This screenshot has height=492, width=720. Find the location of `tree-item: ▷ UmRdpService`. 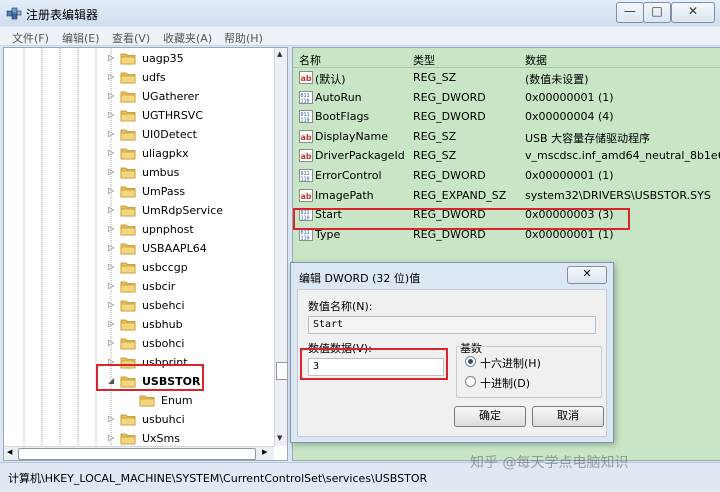

tree-item: ▷ UmRdpService is located at coordinates (139, 210).